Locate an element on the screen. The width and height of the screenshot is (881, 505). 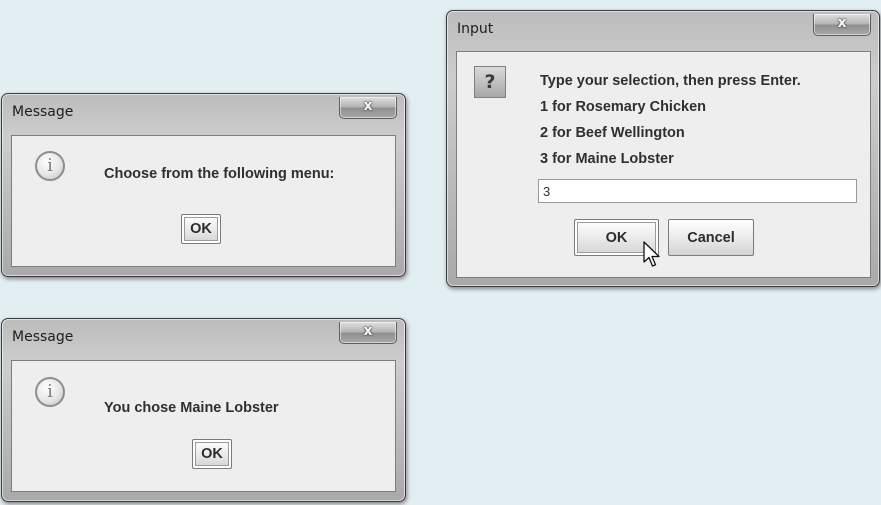
selection-input is located at coordinates (697, 191).